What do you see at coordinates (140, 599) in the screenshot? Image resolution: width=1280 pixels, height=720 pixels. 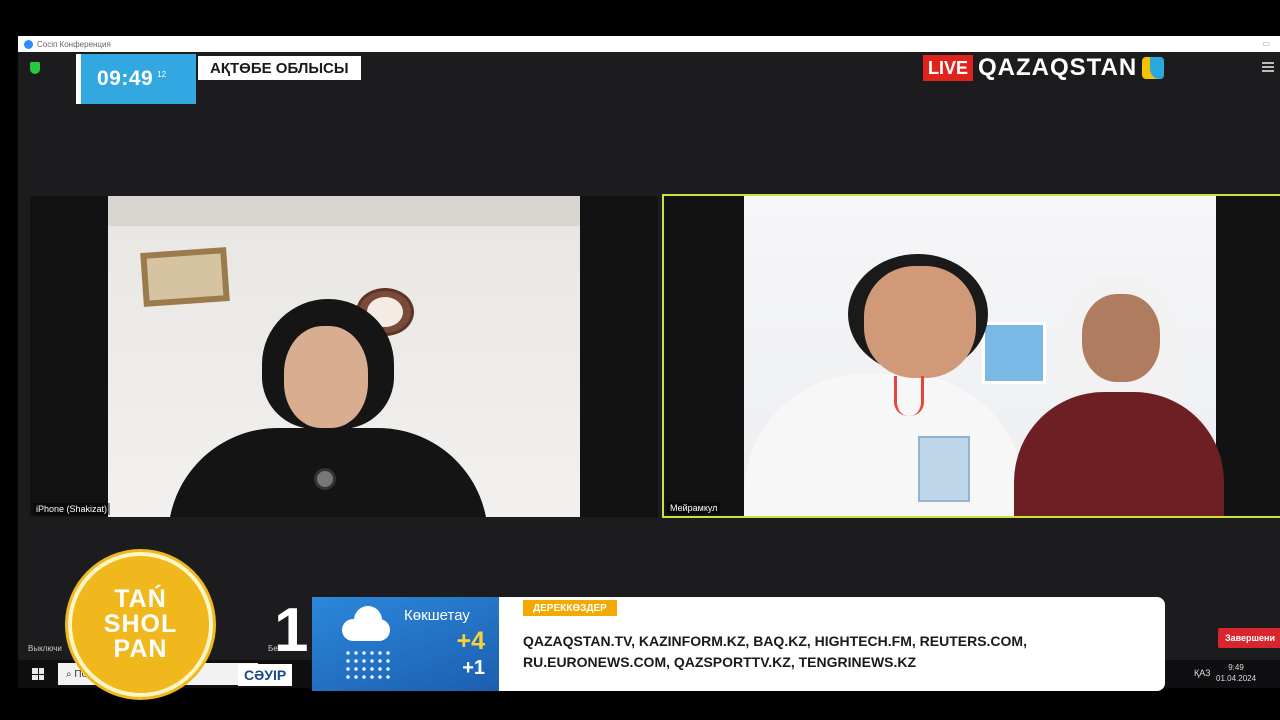 I see `show-logo-text: TAŃ` at bounding box center [140, 599].